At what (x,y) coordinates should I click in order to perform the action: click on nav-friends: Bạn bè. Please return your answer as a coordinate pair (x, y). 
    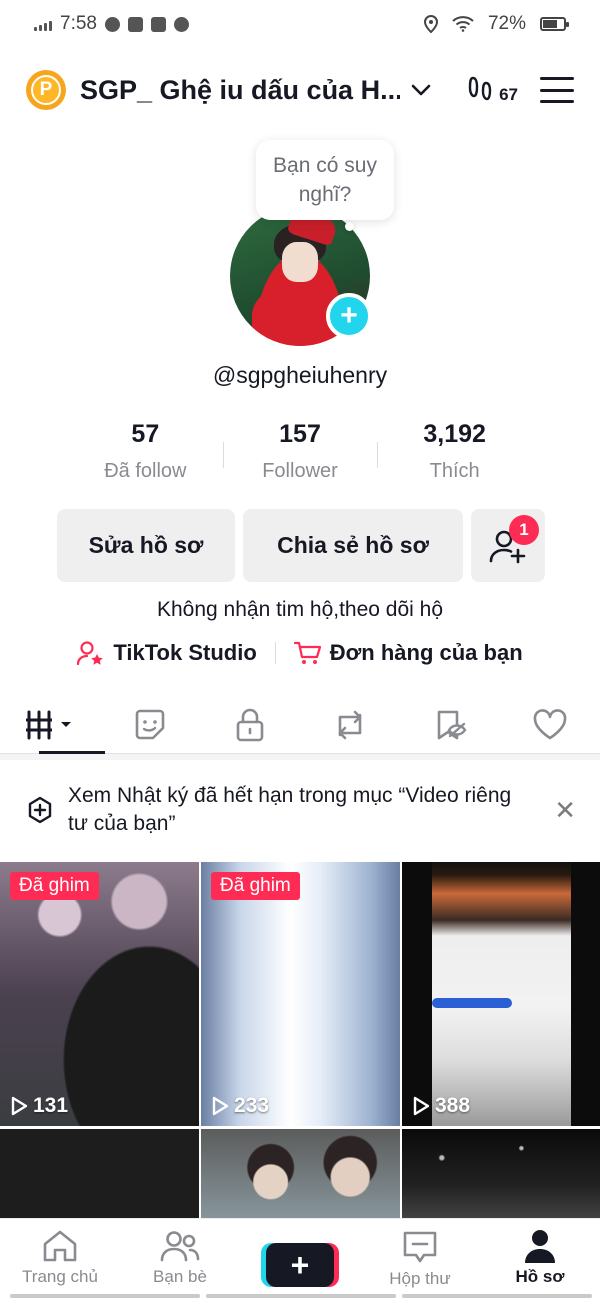
    Looking at the image, I should click on (180, 1259).